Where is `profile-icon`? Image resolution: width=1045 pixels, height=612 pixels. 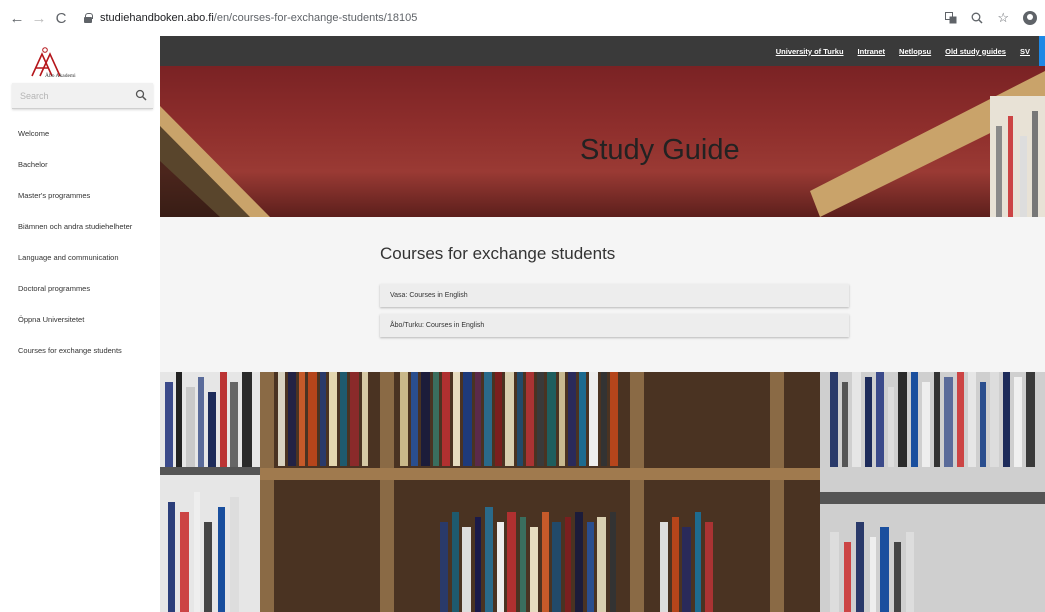
profile-icon is located at coordinates (1030, 18).